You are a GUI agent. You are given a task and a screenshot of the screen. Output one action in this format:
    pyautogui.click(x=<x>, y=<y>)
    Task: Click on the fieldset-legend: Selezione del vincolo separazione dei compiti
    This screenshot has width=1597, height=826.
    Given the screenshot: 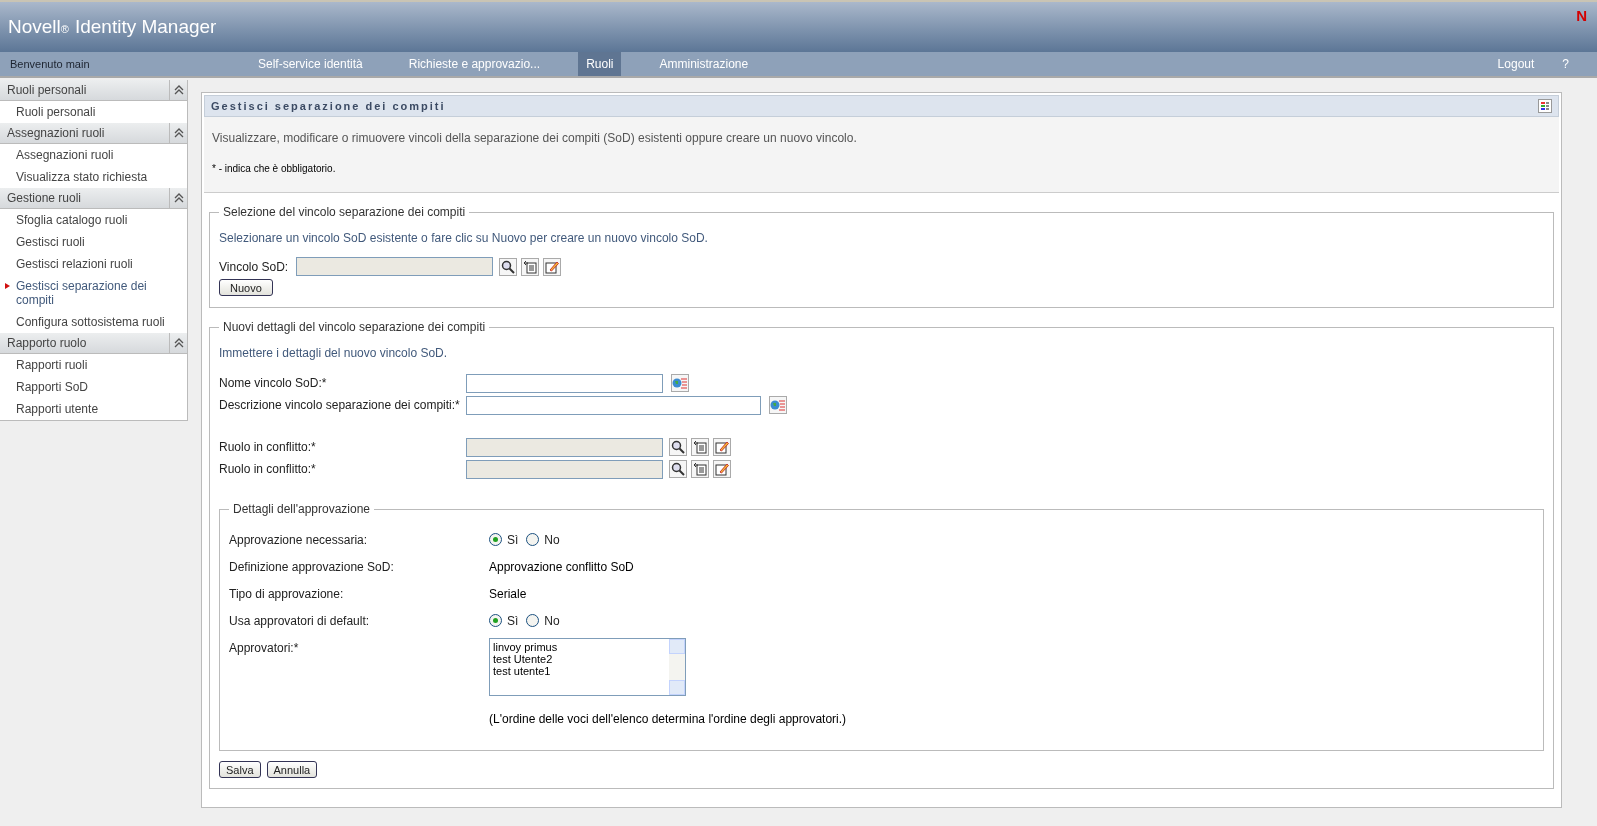 What is the action you would take?
    pyautogui.click(x=344, y=212)
    